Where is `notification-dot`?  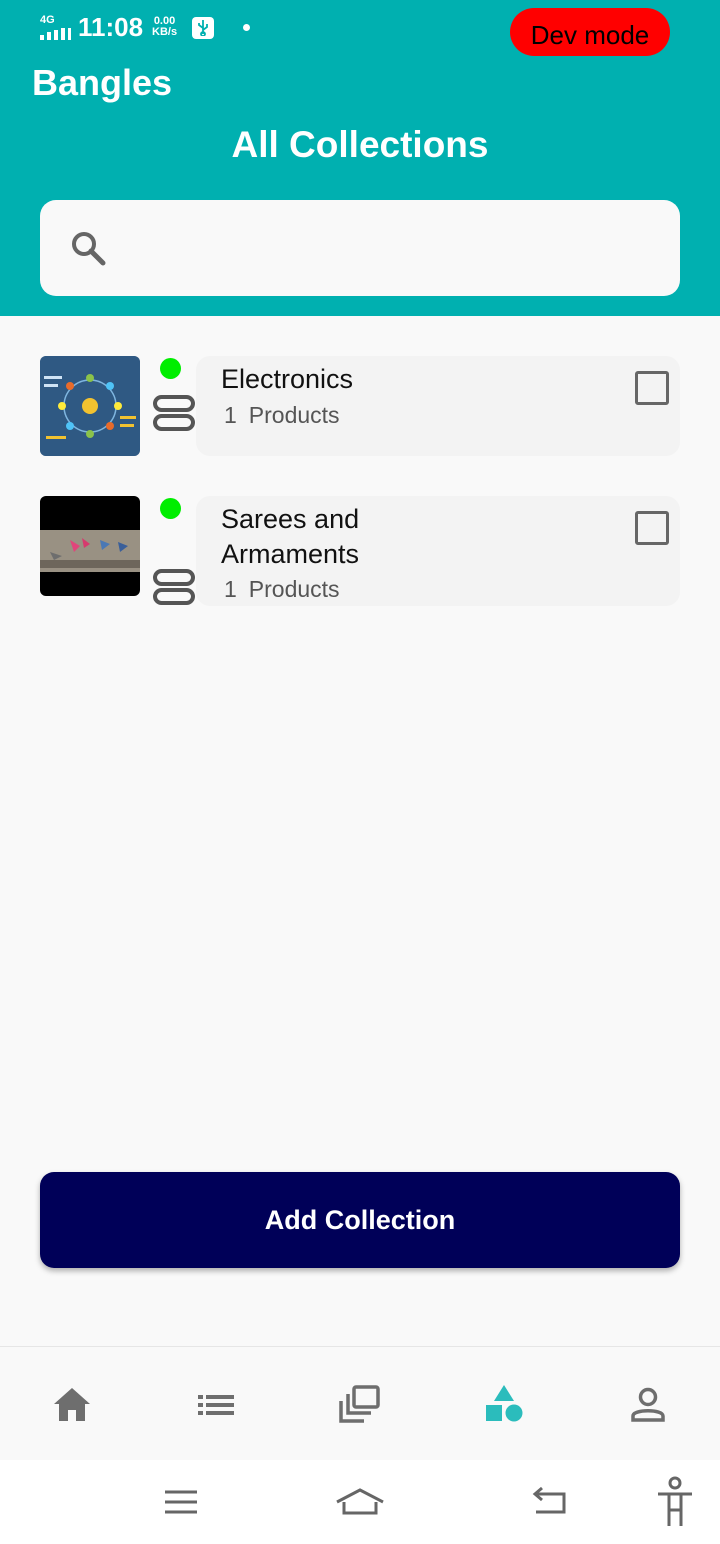 notification-dot is located at coordinates (246, 27).